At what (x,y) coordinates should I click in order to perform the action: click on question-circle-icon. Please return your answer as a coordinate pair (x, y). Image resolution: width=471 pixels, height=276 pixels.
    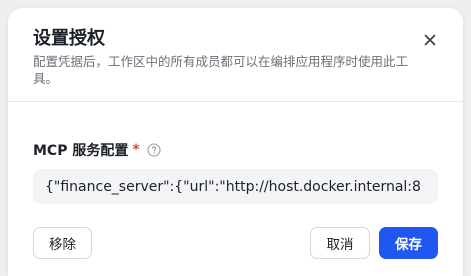
    Looking at the image, I should click on (154, 150).